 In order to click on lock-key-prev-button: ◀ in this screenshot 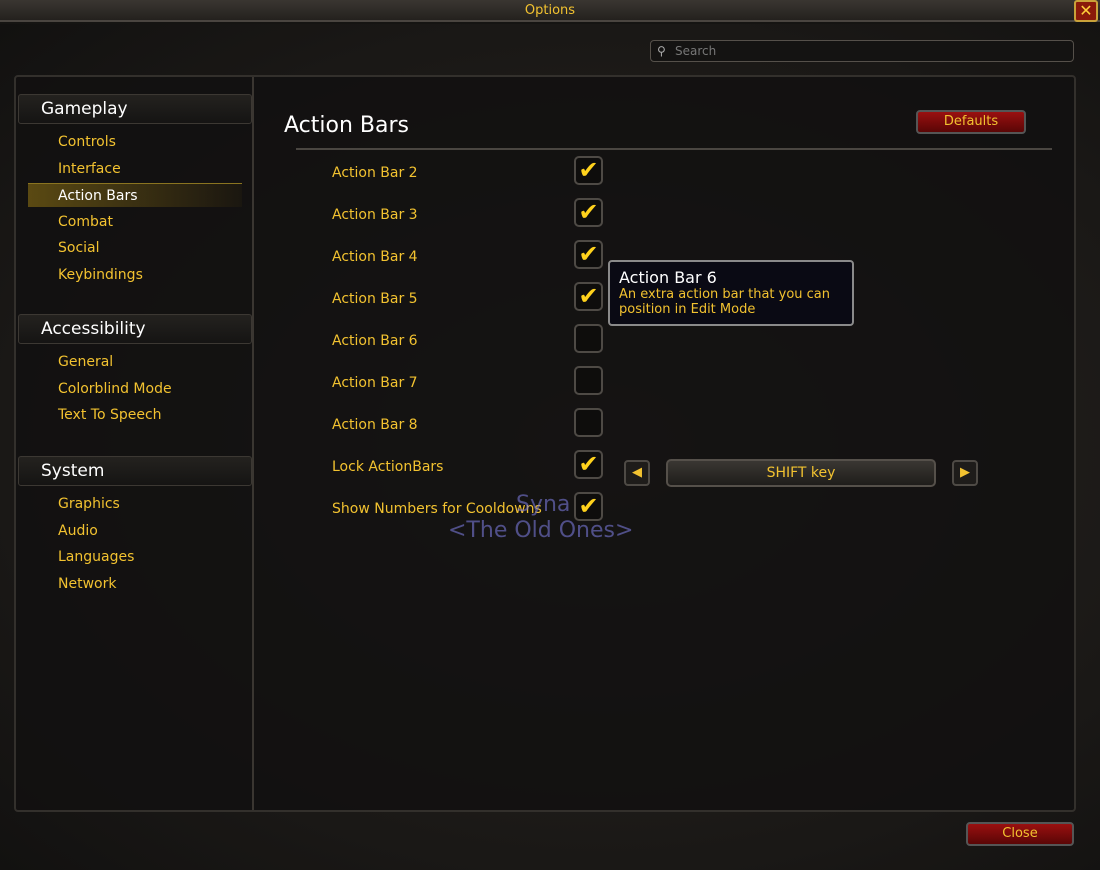, I will do `click(637, 473)`.